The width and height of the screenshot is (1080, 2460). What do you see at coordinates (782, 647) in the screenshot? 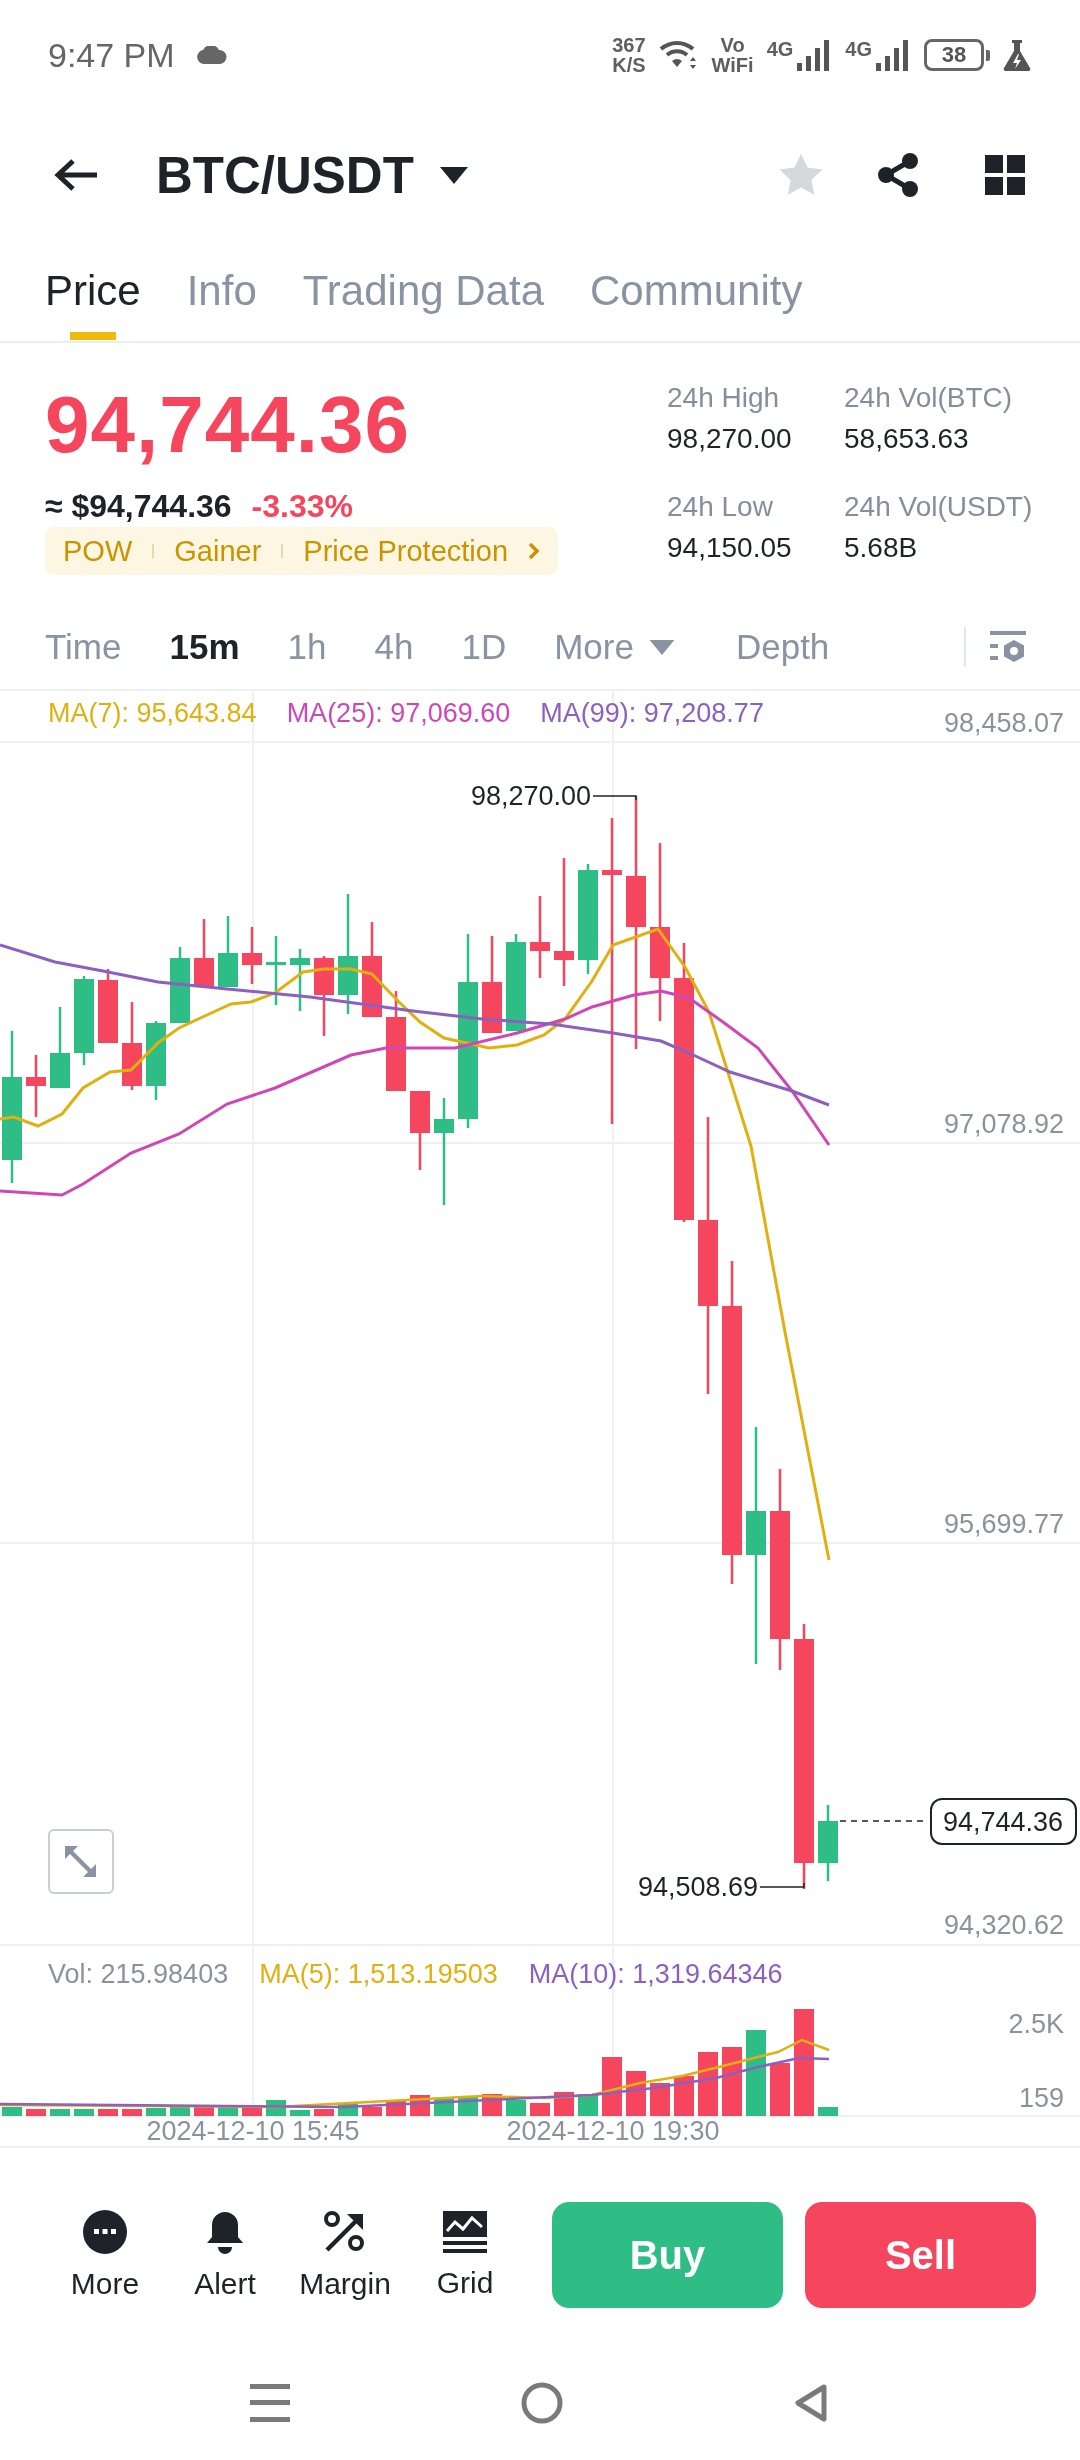
I see `interval-tab: Depth` at bounding box center [782, 647].